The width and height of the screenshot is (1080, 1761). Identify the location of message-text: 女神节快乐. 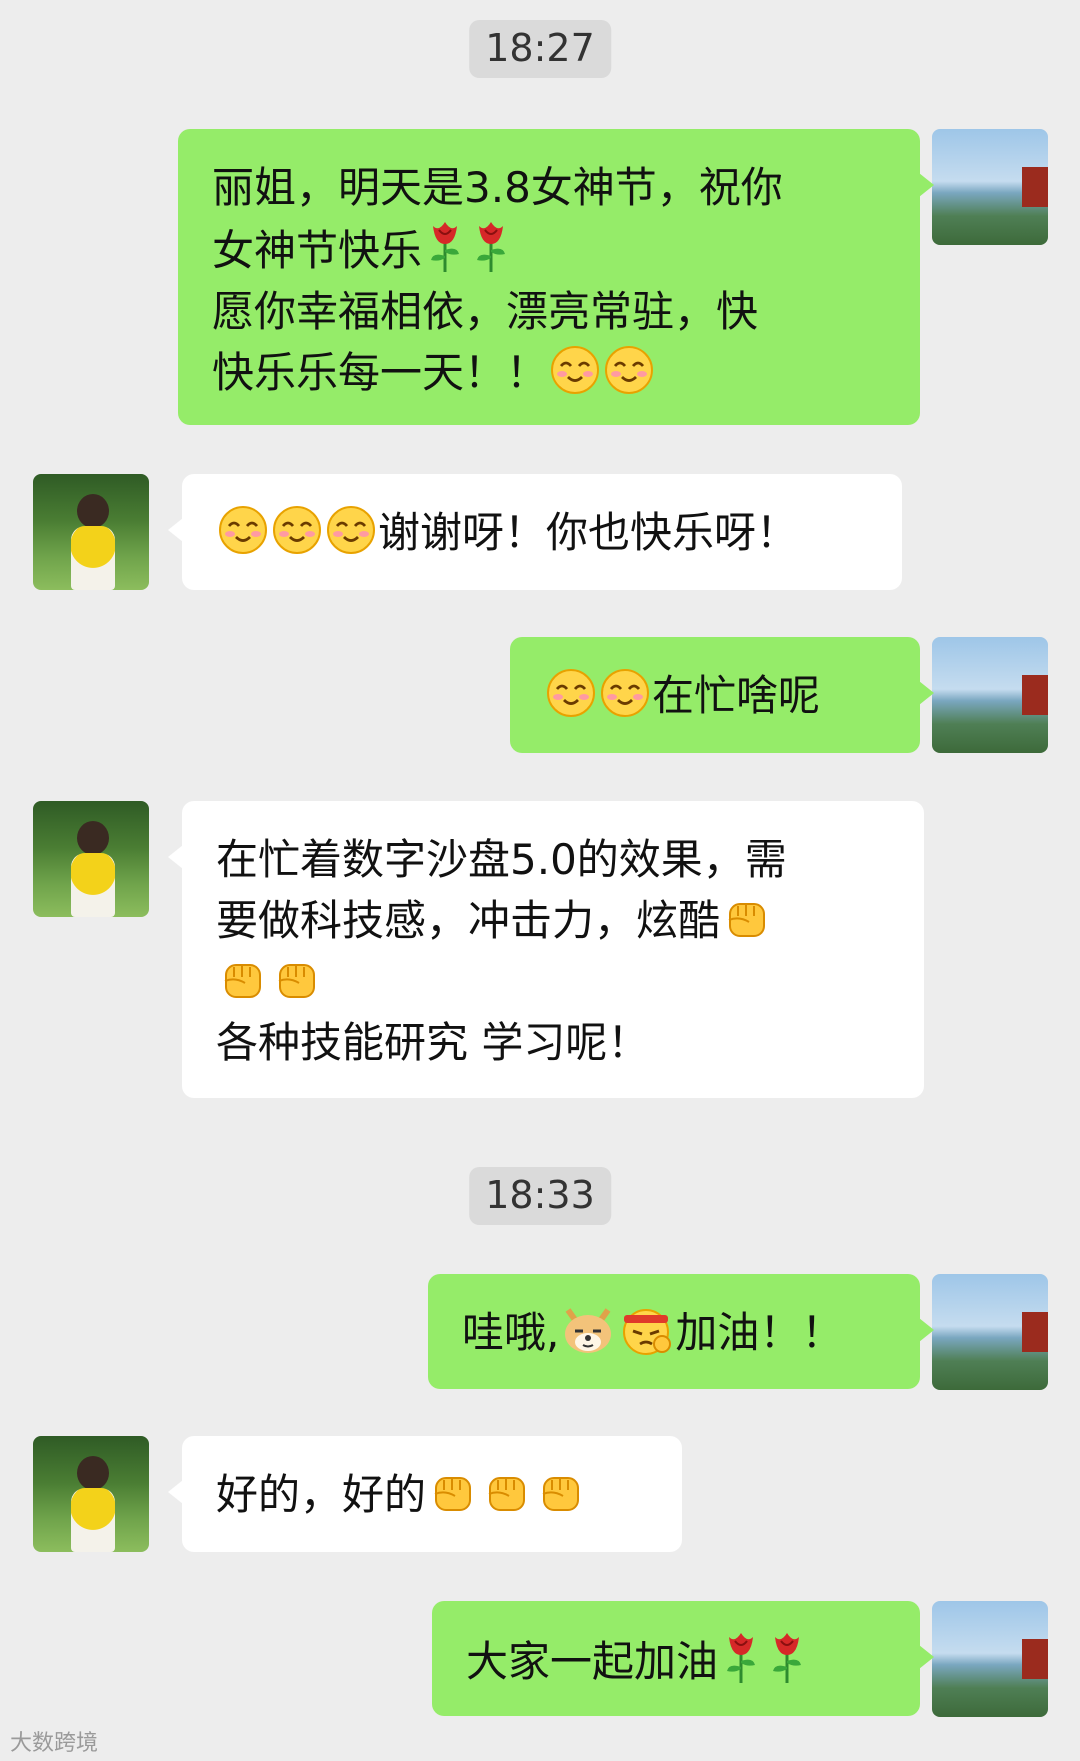
(317, 250).